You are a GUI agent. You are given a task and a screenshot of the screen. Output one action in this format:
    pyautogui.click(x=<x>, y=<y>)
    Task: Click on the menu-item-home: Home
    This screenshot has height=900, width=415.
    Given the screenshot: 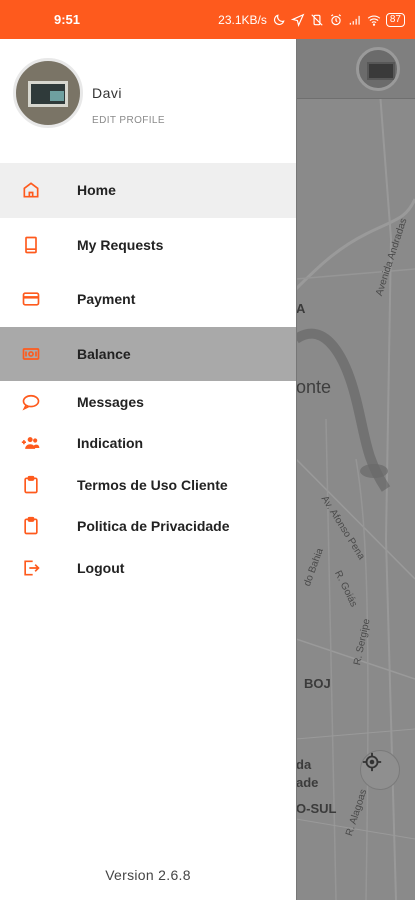 What is the action you would take?
    pyautogui.click(x=148, y=190)
    